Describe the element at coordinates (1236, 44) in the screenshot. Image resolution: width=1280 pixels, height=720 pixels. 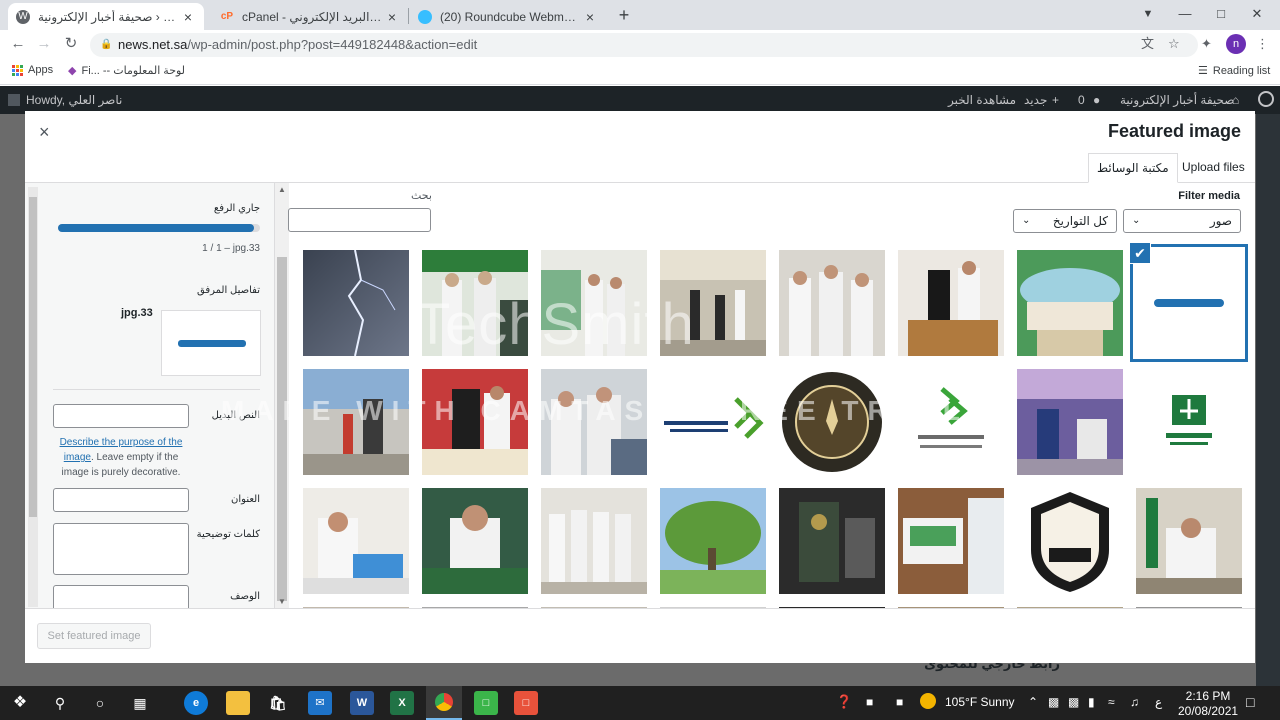
I see `profile-avatar: n` at that location.